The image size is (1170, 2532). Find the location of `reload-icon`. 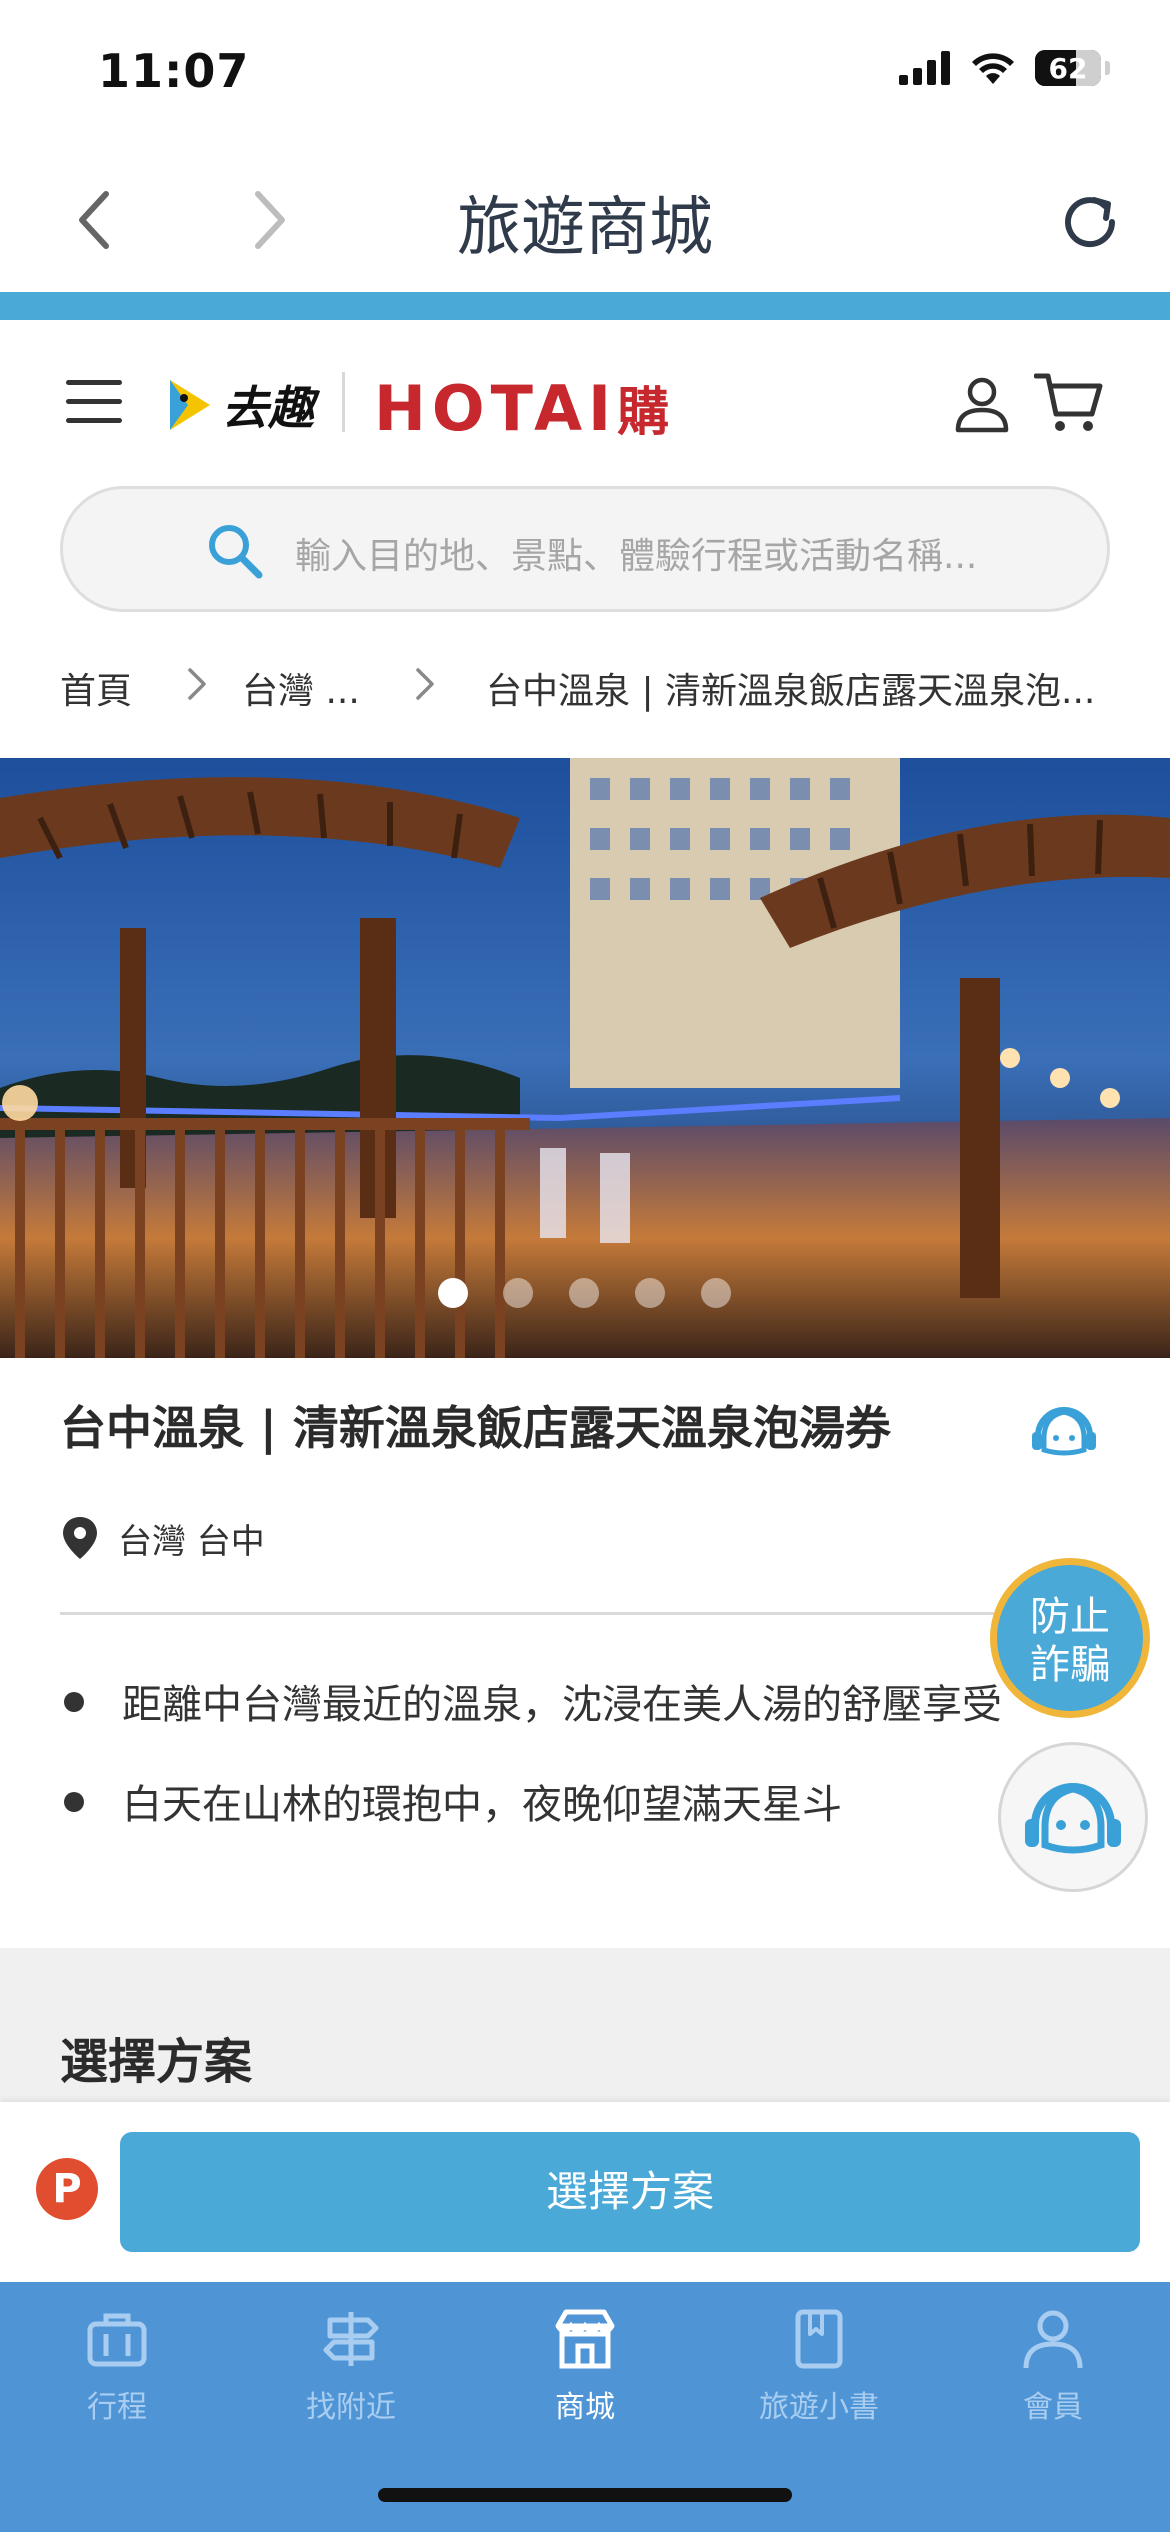

reload-icon is located at coordinates (1090, 222).